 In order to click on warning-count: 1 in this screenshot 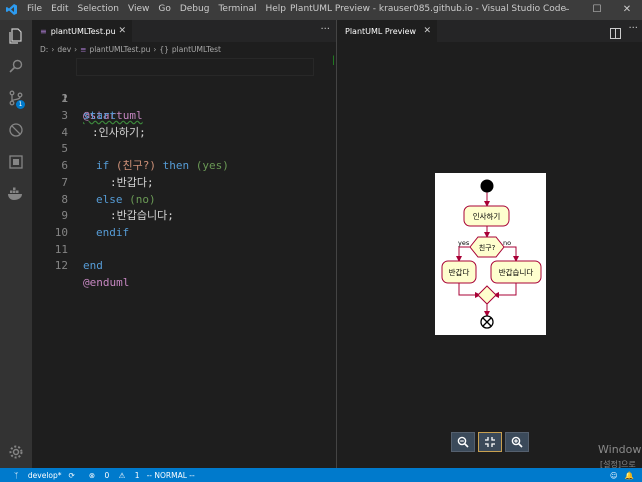, I will do `click(137, 475)`.